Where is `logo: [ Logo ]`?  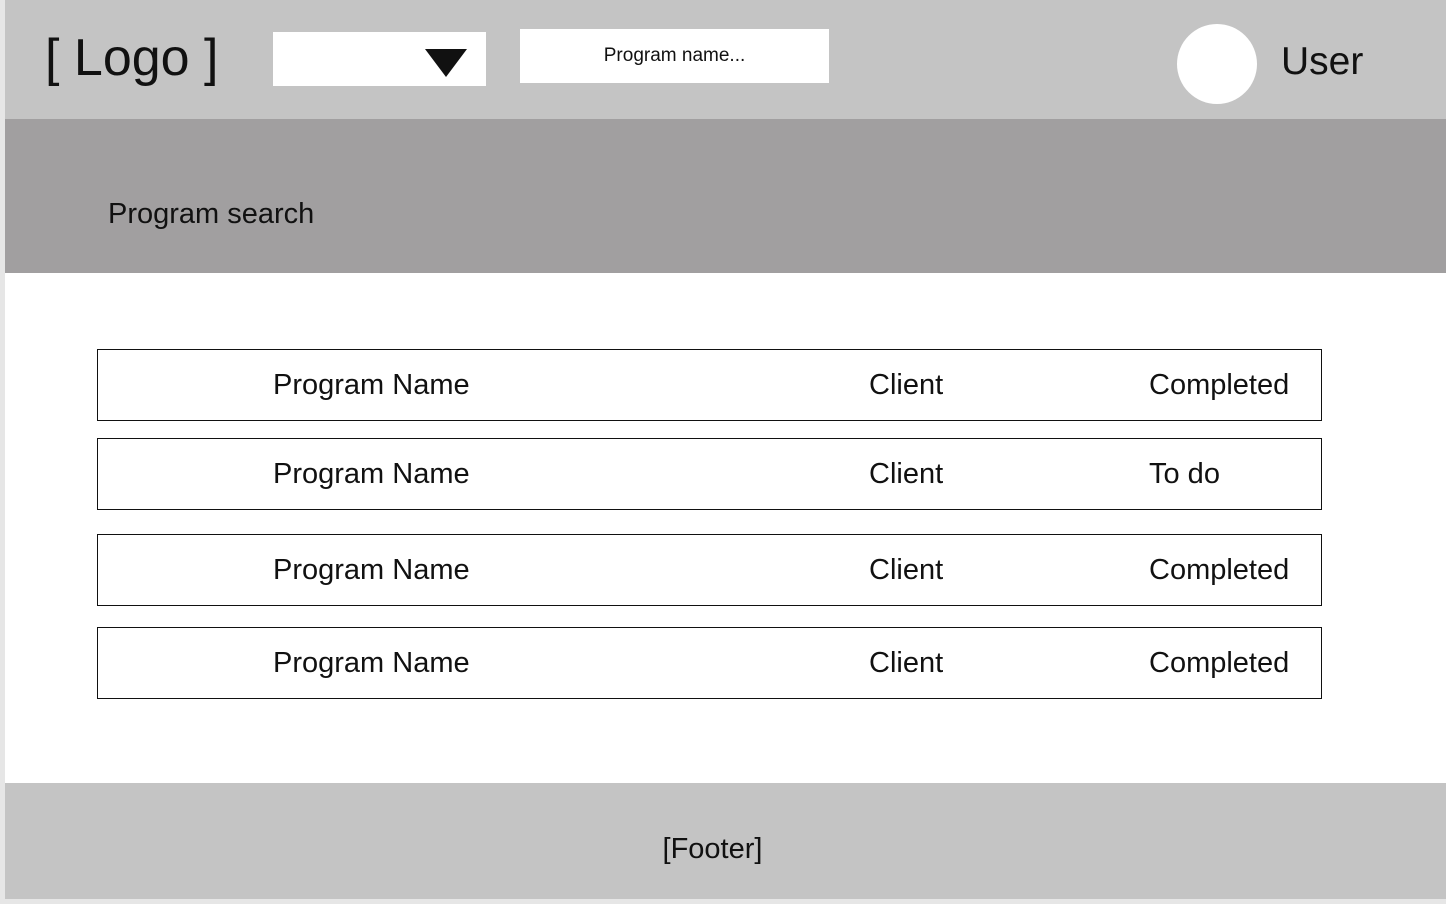 logo: [ Logo ] is located at coordinates (131, 58).